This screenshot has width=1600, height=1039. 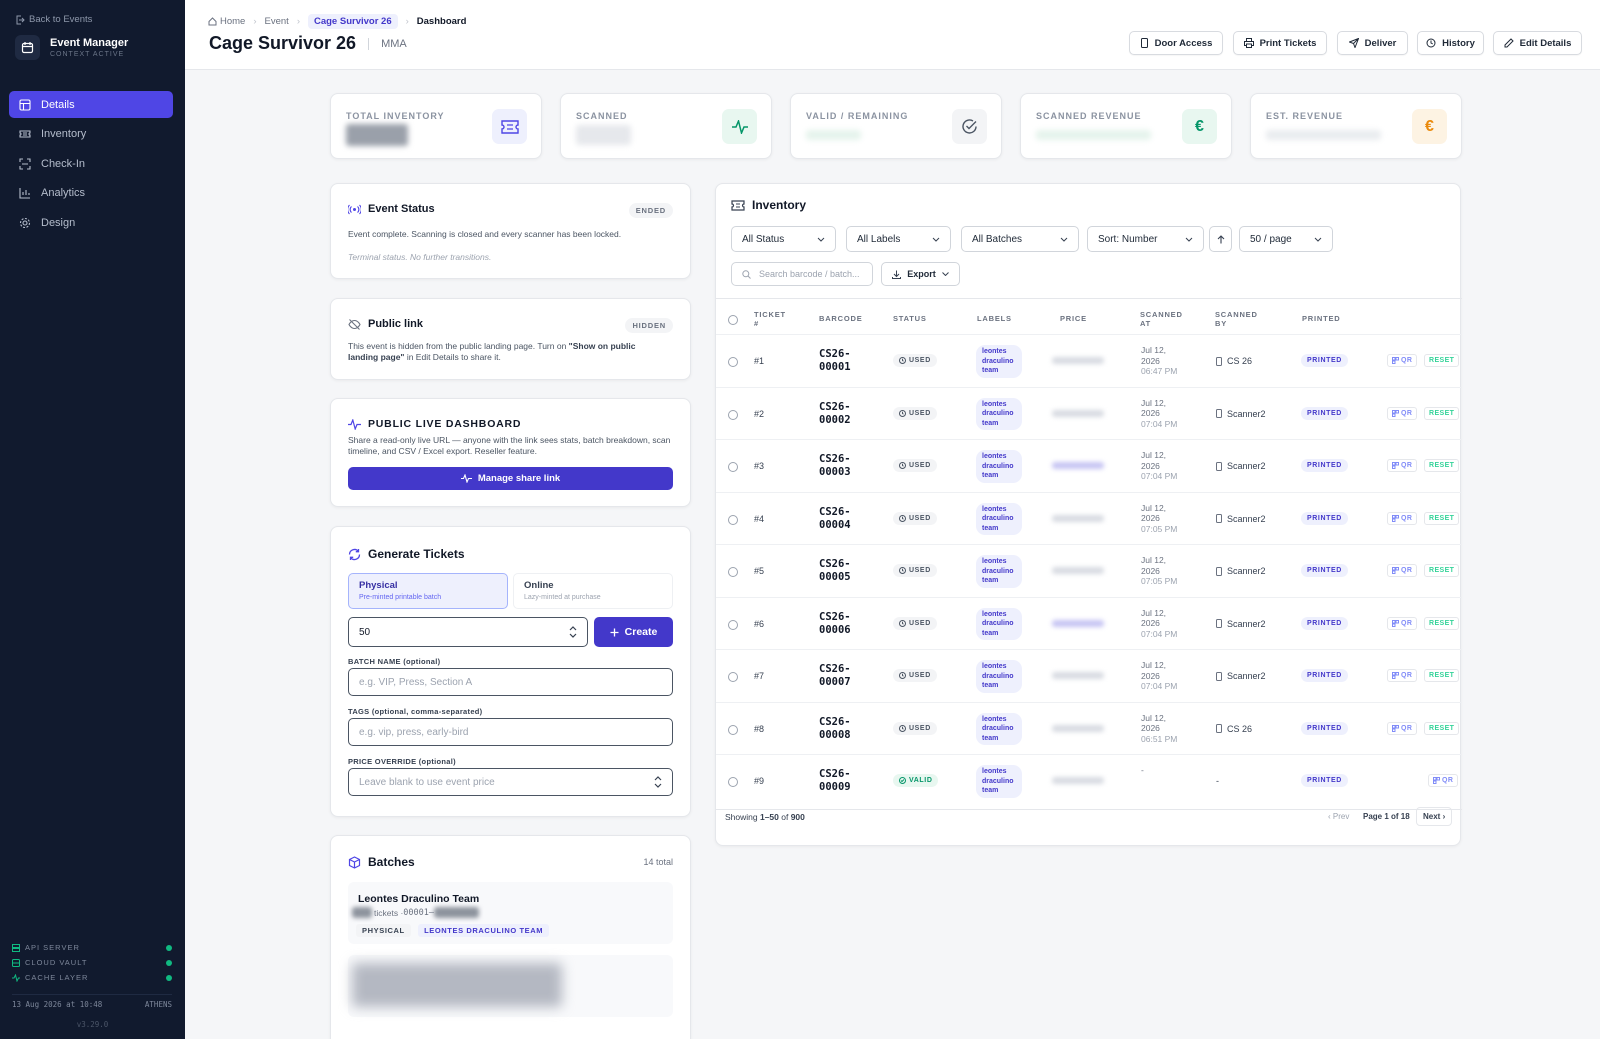 What do you see at coordinates (91, 193) in the screenshot?
I see `sidebar-item-analytics: Analytics` at bounding box center [91, 193].